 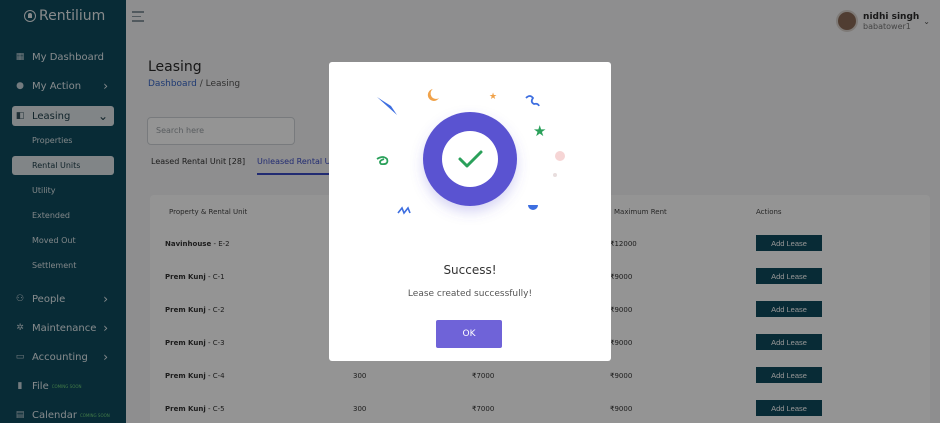 I want to click on success-illustration: ★ ★, so click(x=470, y=152).